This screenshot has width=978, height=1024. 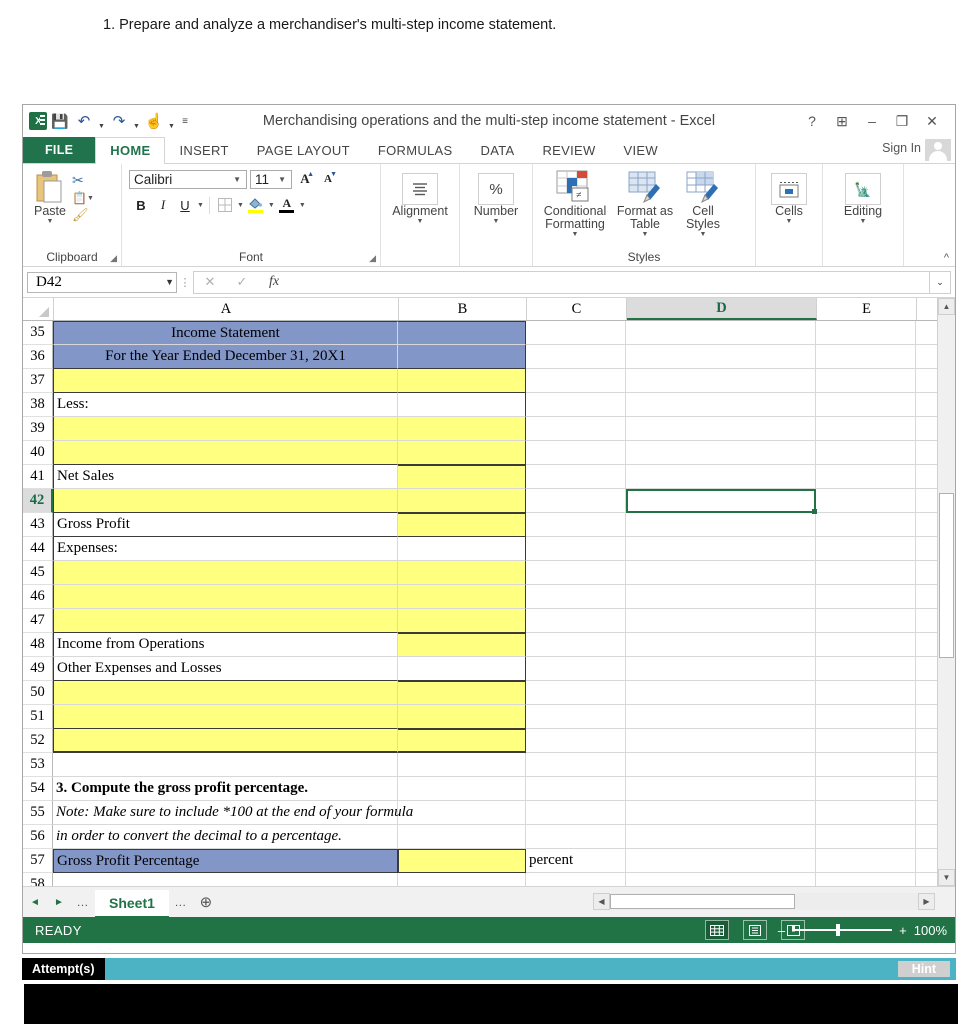 What do you see at coordinates (946, 306) in the screenshot?
I see `scroll-up-button: ▲` at bounding box center [946, 306].